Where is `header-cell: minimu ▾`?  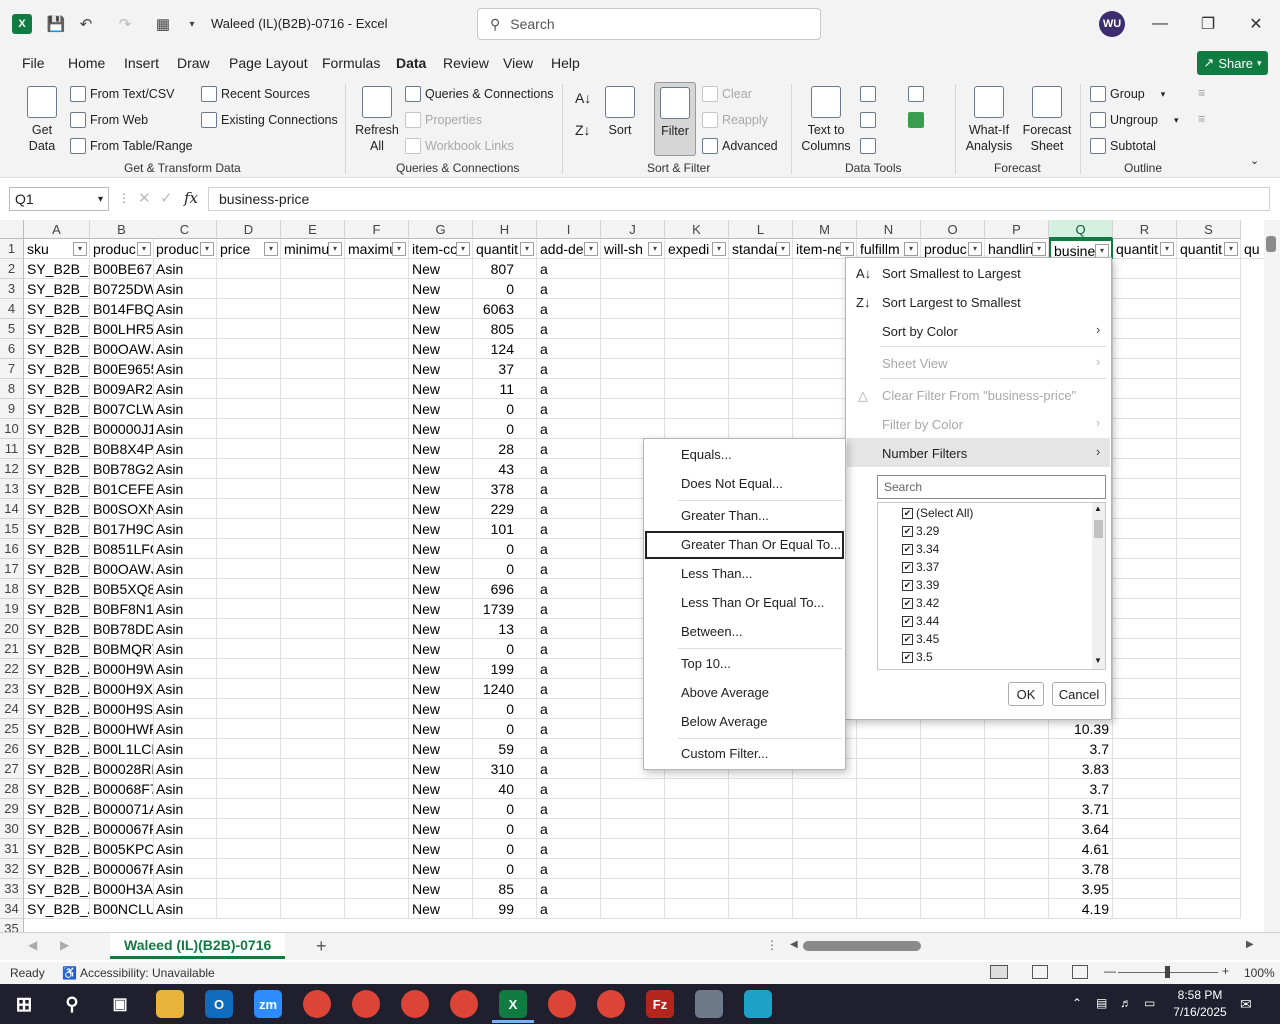 header-cell: minimu ▾ is located at coordinates (313, 249).